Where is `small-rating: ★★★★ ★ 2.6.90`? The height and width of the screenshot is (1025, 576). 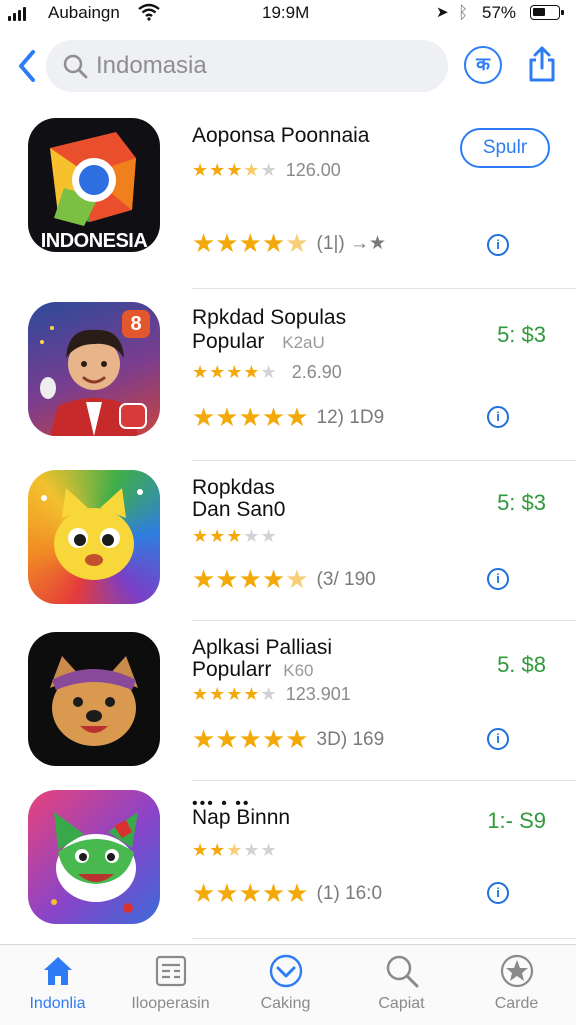
small-rating: ★★★★ ★ 2.6.90 is located at coordinates (267, 372).